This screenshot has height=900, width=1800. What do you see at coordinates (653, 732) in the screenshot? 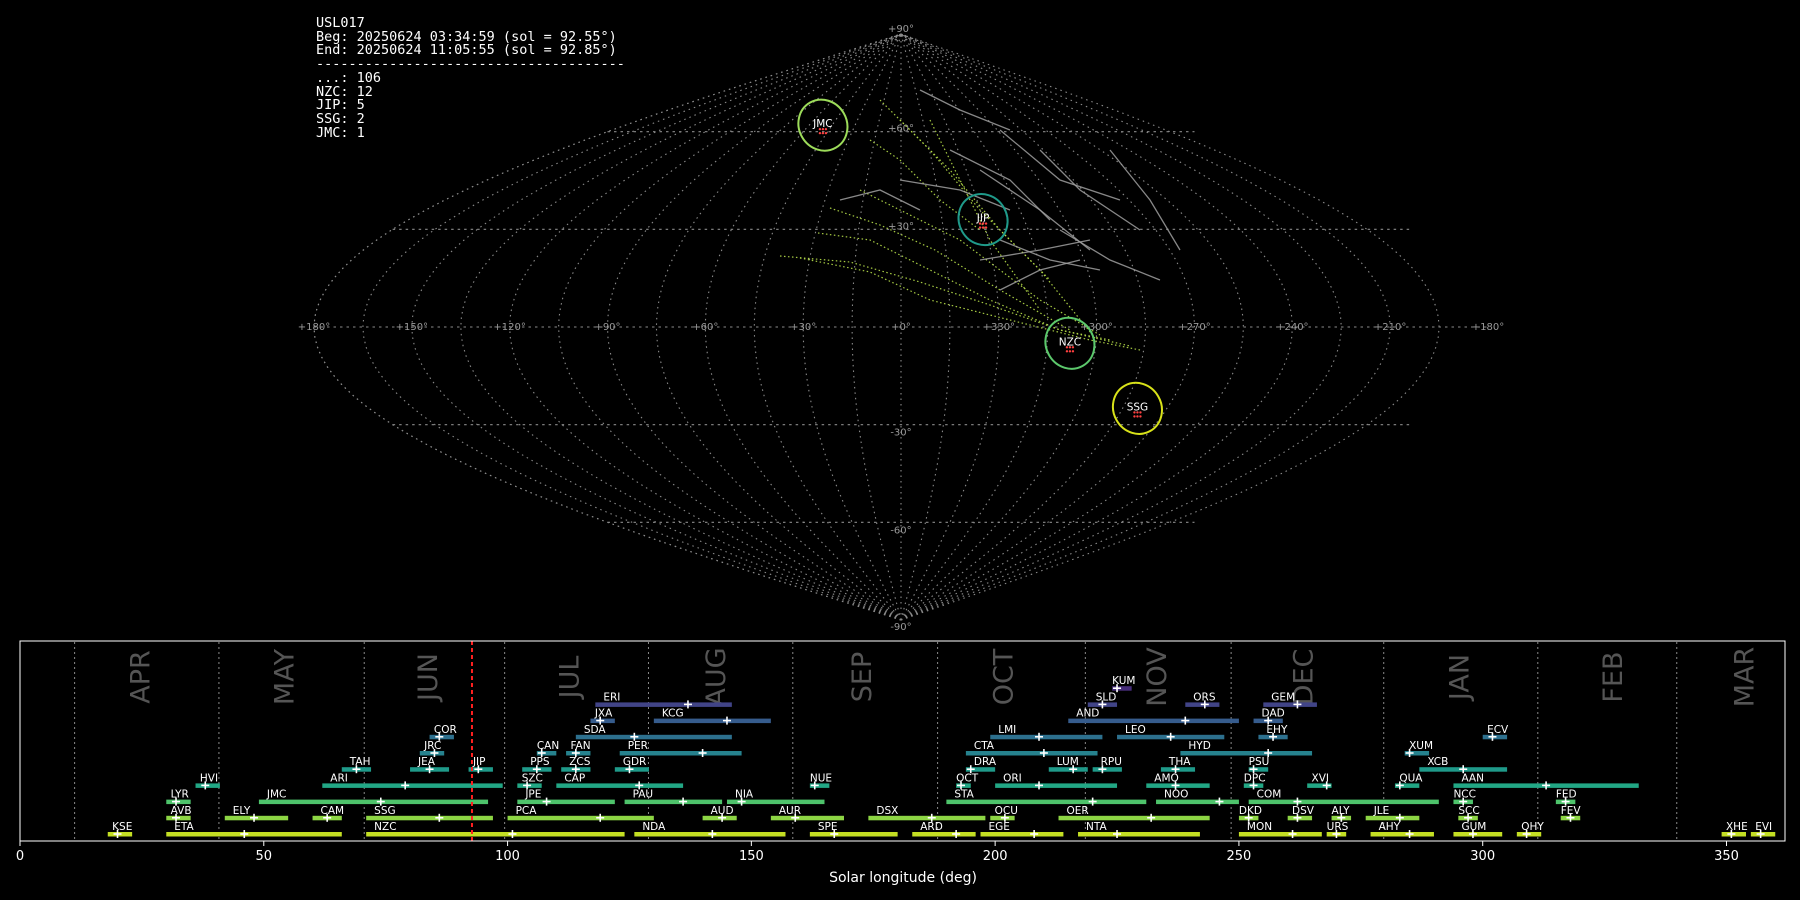
I see `shower-sda: SDA` at bounding box center [653, 732].